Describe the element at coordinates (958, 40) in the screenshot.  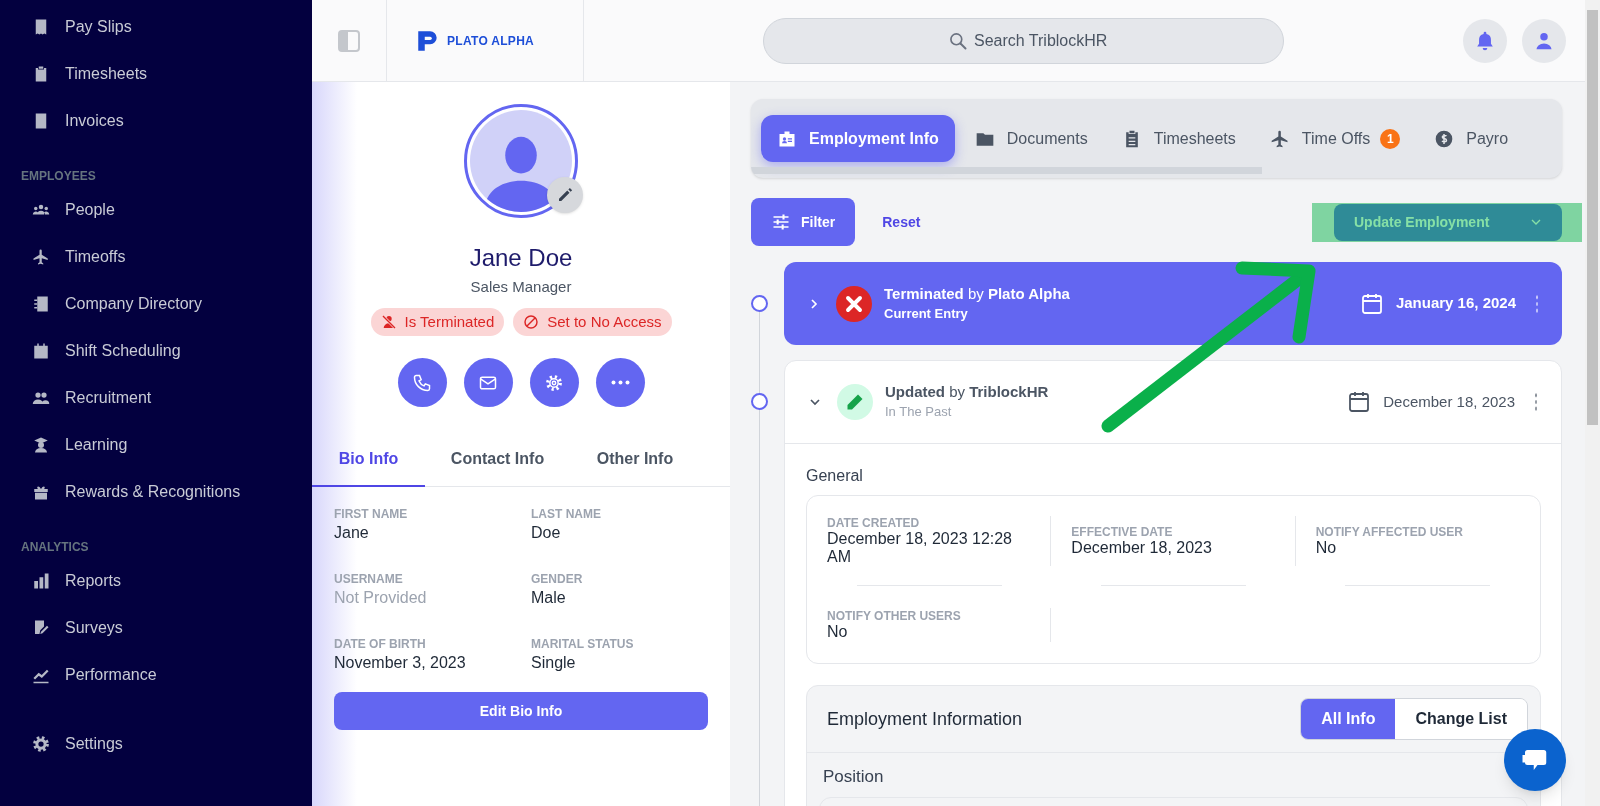
I see `search-icon` at that location.